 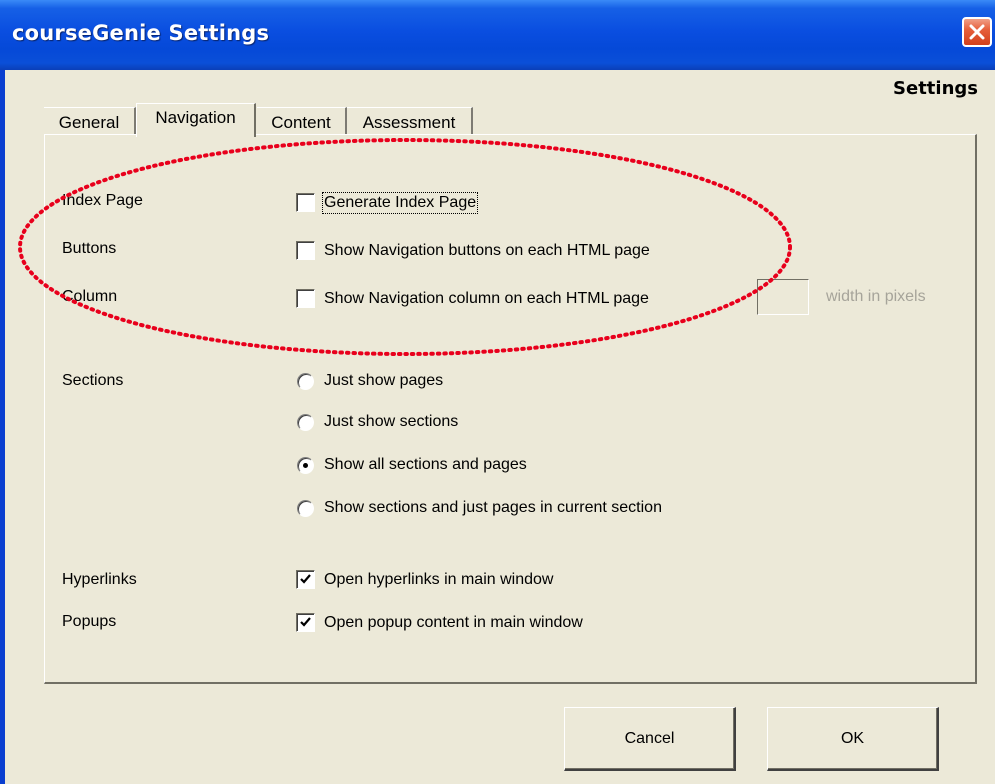 I want to click on tab-label: General, so click(x=89, y=122).